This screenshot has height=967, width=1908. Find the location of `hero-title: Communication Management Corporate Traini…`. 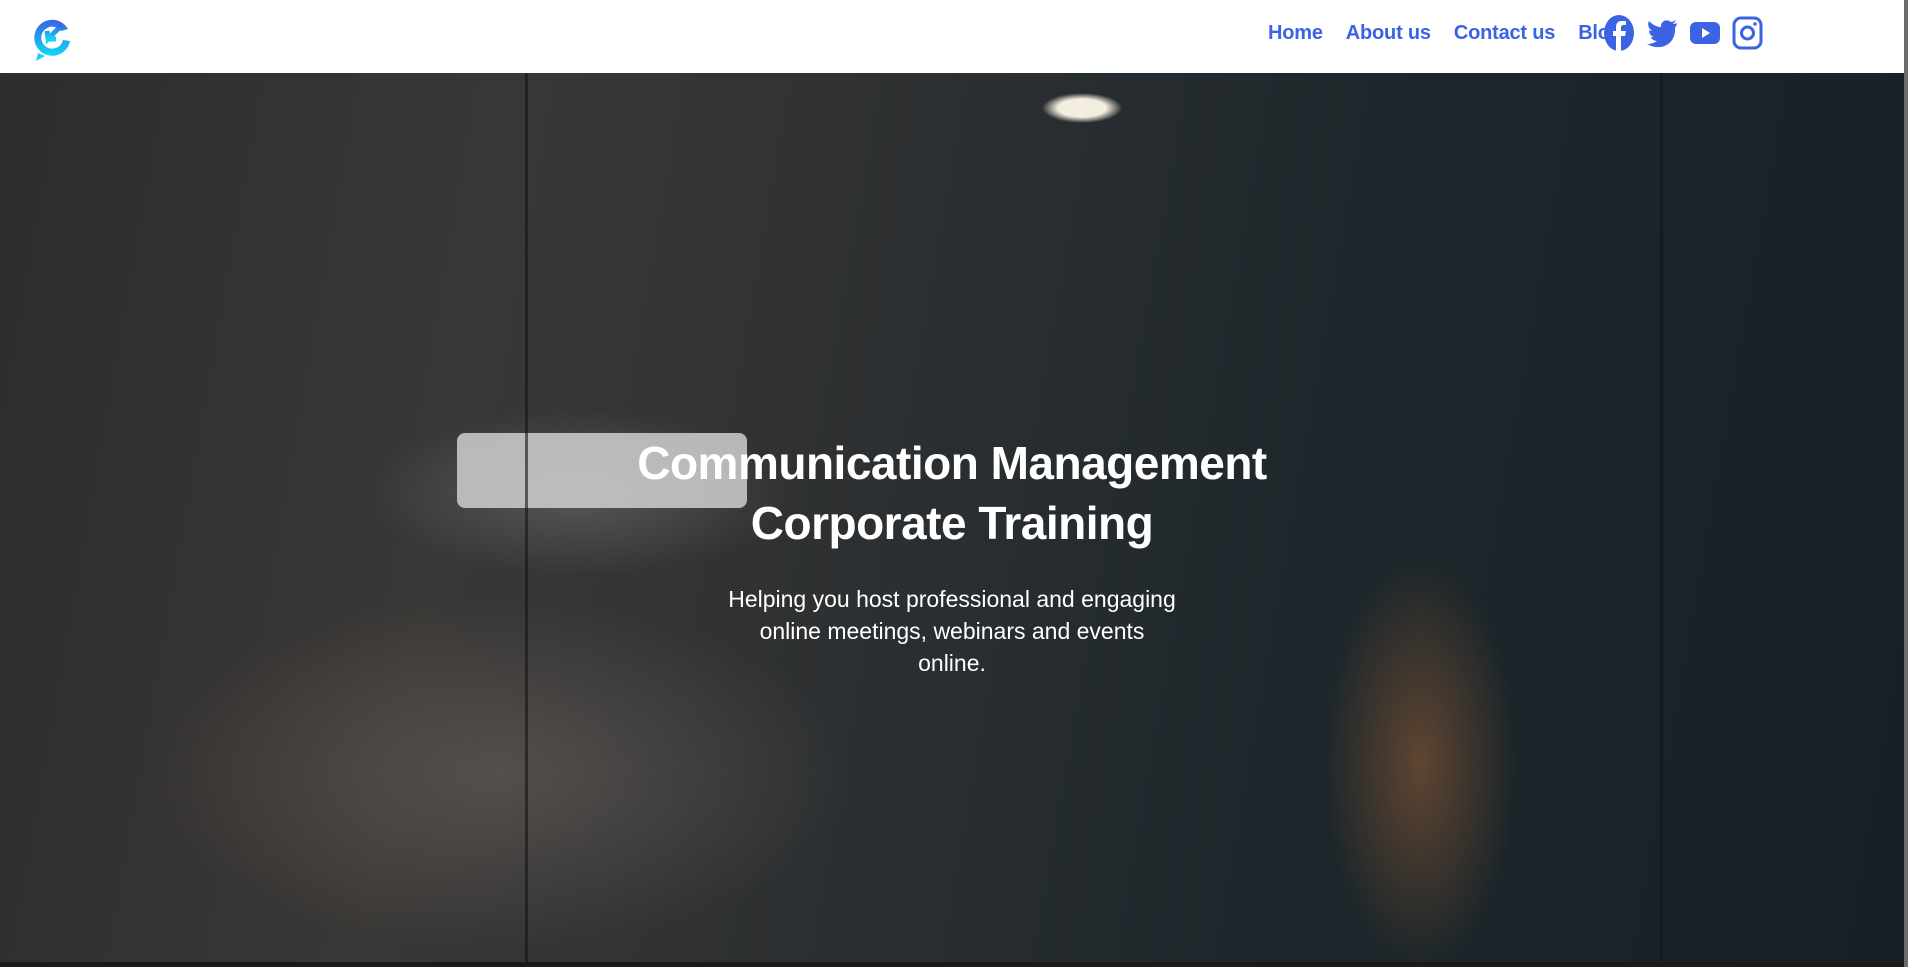

hero-title: Communication Management Corporate Traini… is located at coordinates (952, 493).